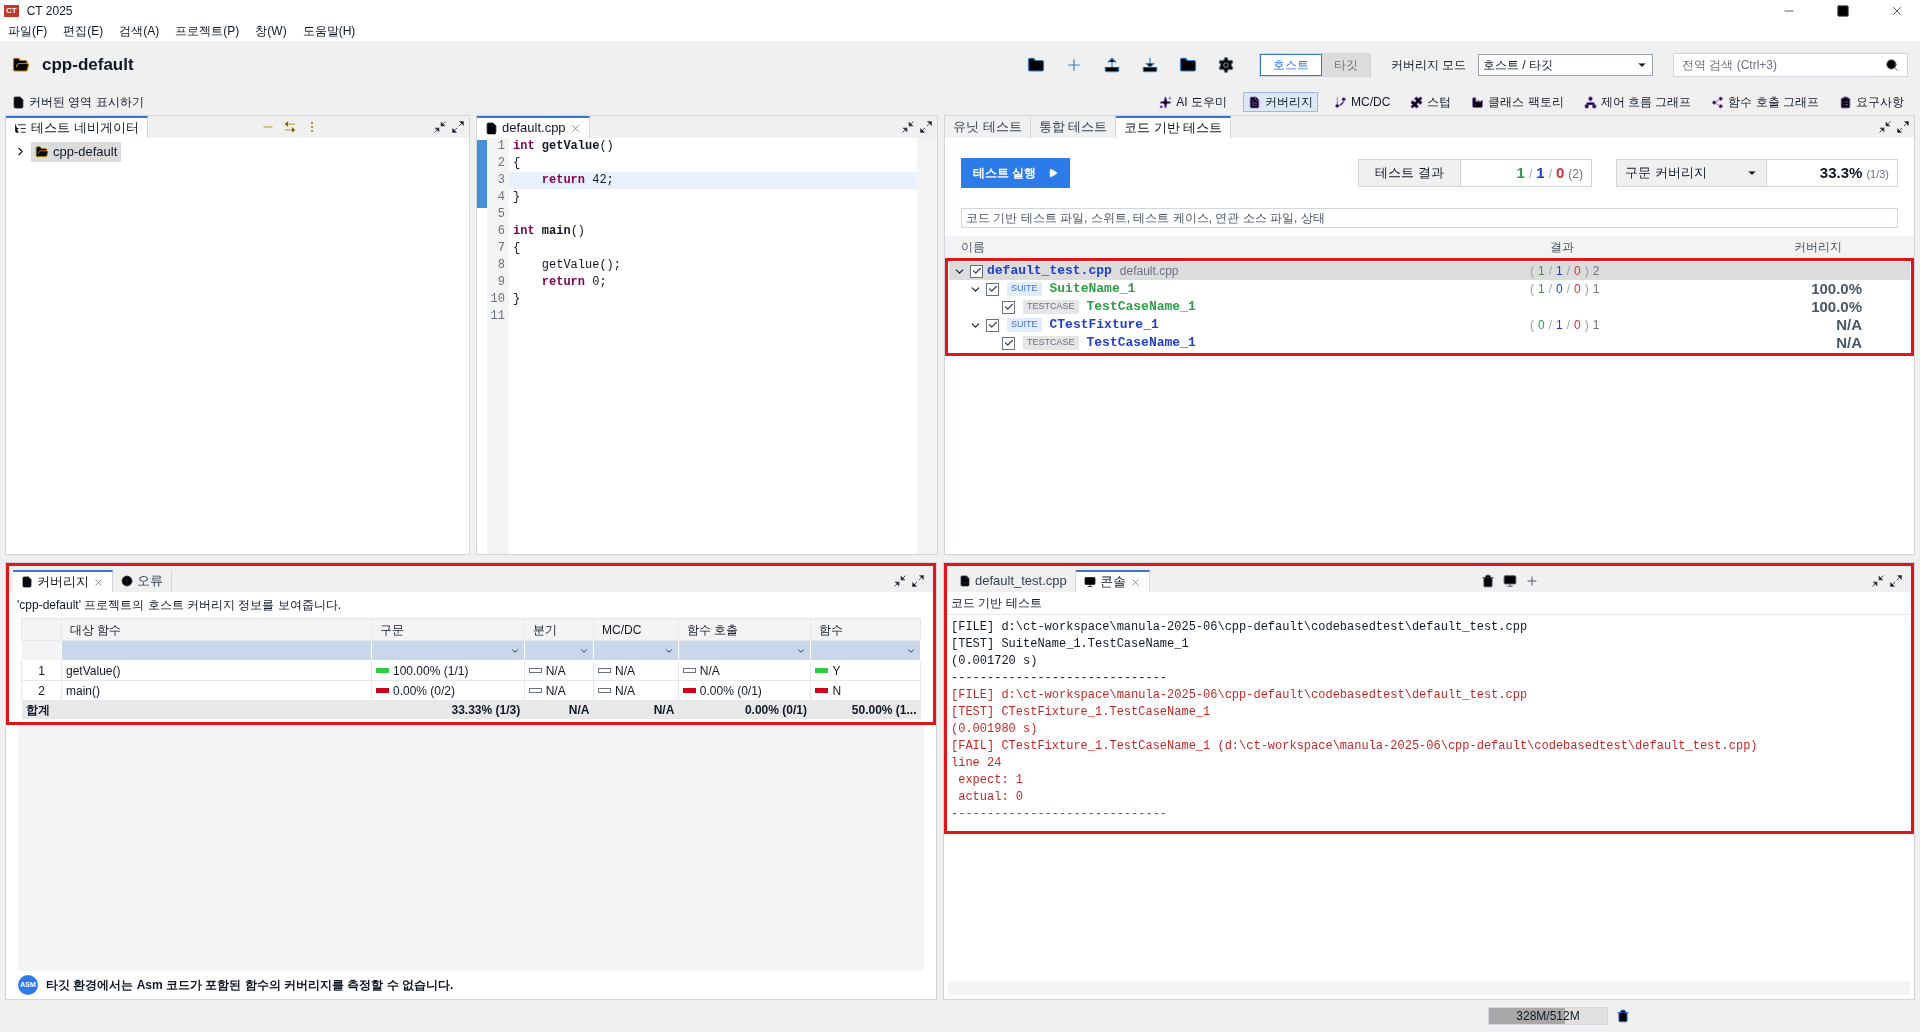  Describe the element at coordinates (1565, 65) in the screenshot. I see `coverage-mode-dropdown: 호스트 / 타깃` at that location.